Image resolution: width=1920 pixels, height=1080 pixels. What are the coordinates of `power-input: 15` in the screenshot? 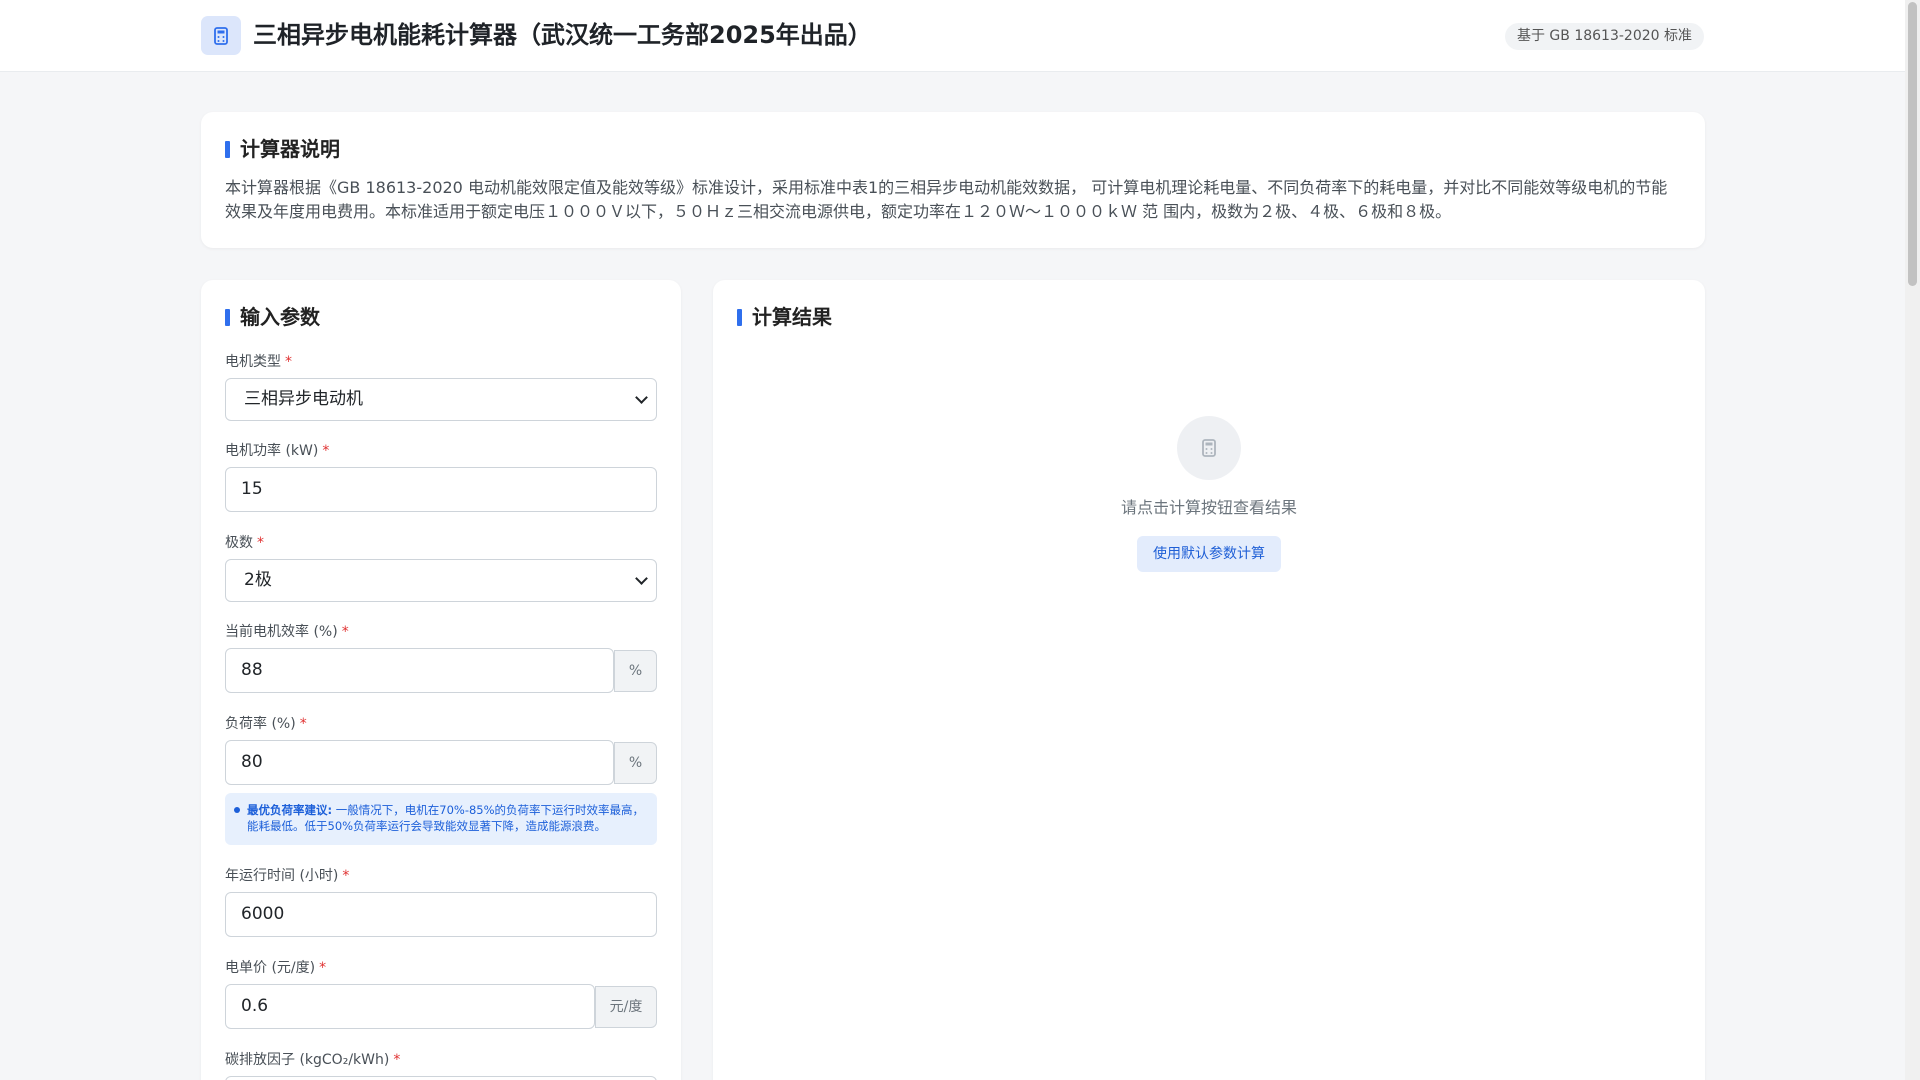 It's located at (441, 489).